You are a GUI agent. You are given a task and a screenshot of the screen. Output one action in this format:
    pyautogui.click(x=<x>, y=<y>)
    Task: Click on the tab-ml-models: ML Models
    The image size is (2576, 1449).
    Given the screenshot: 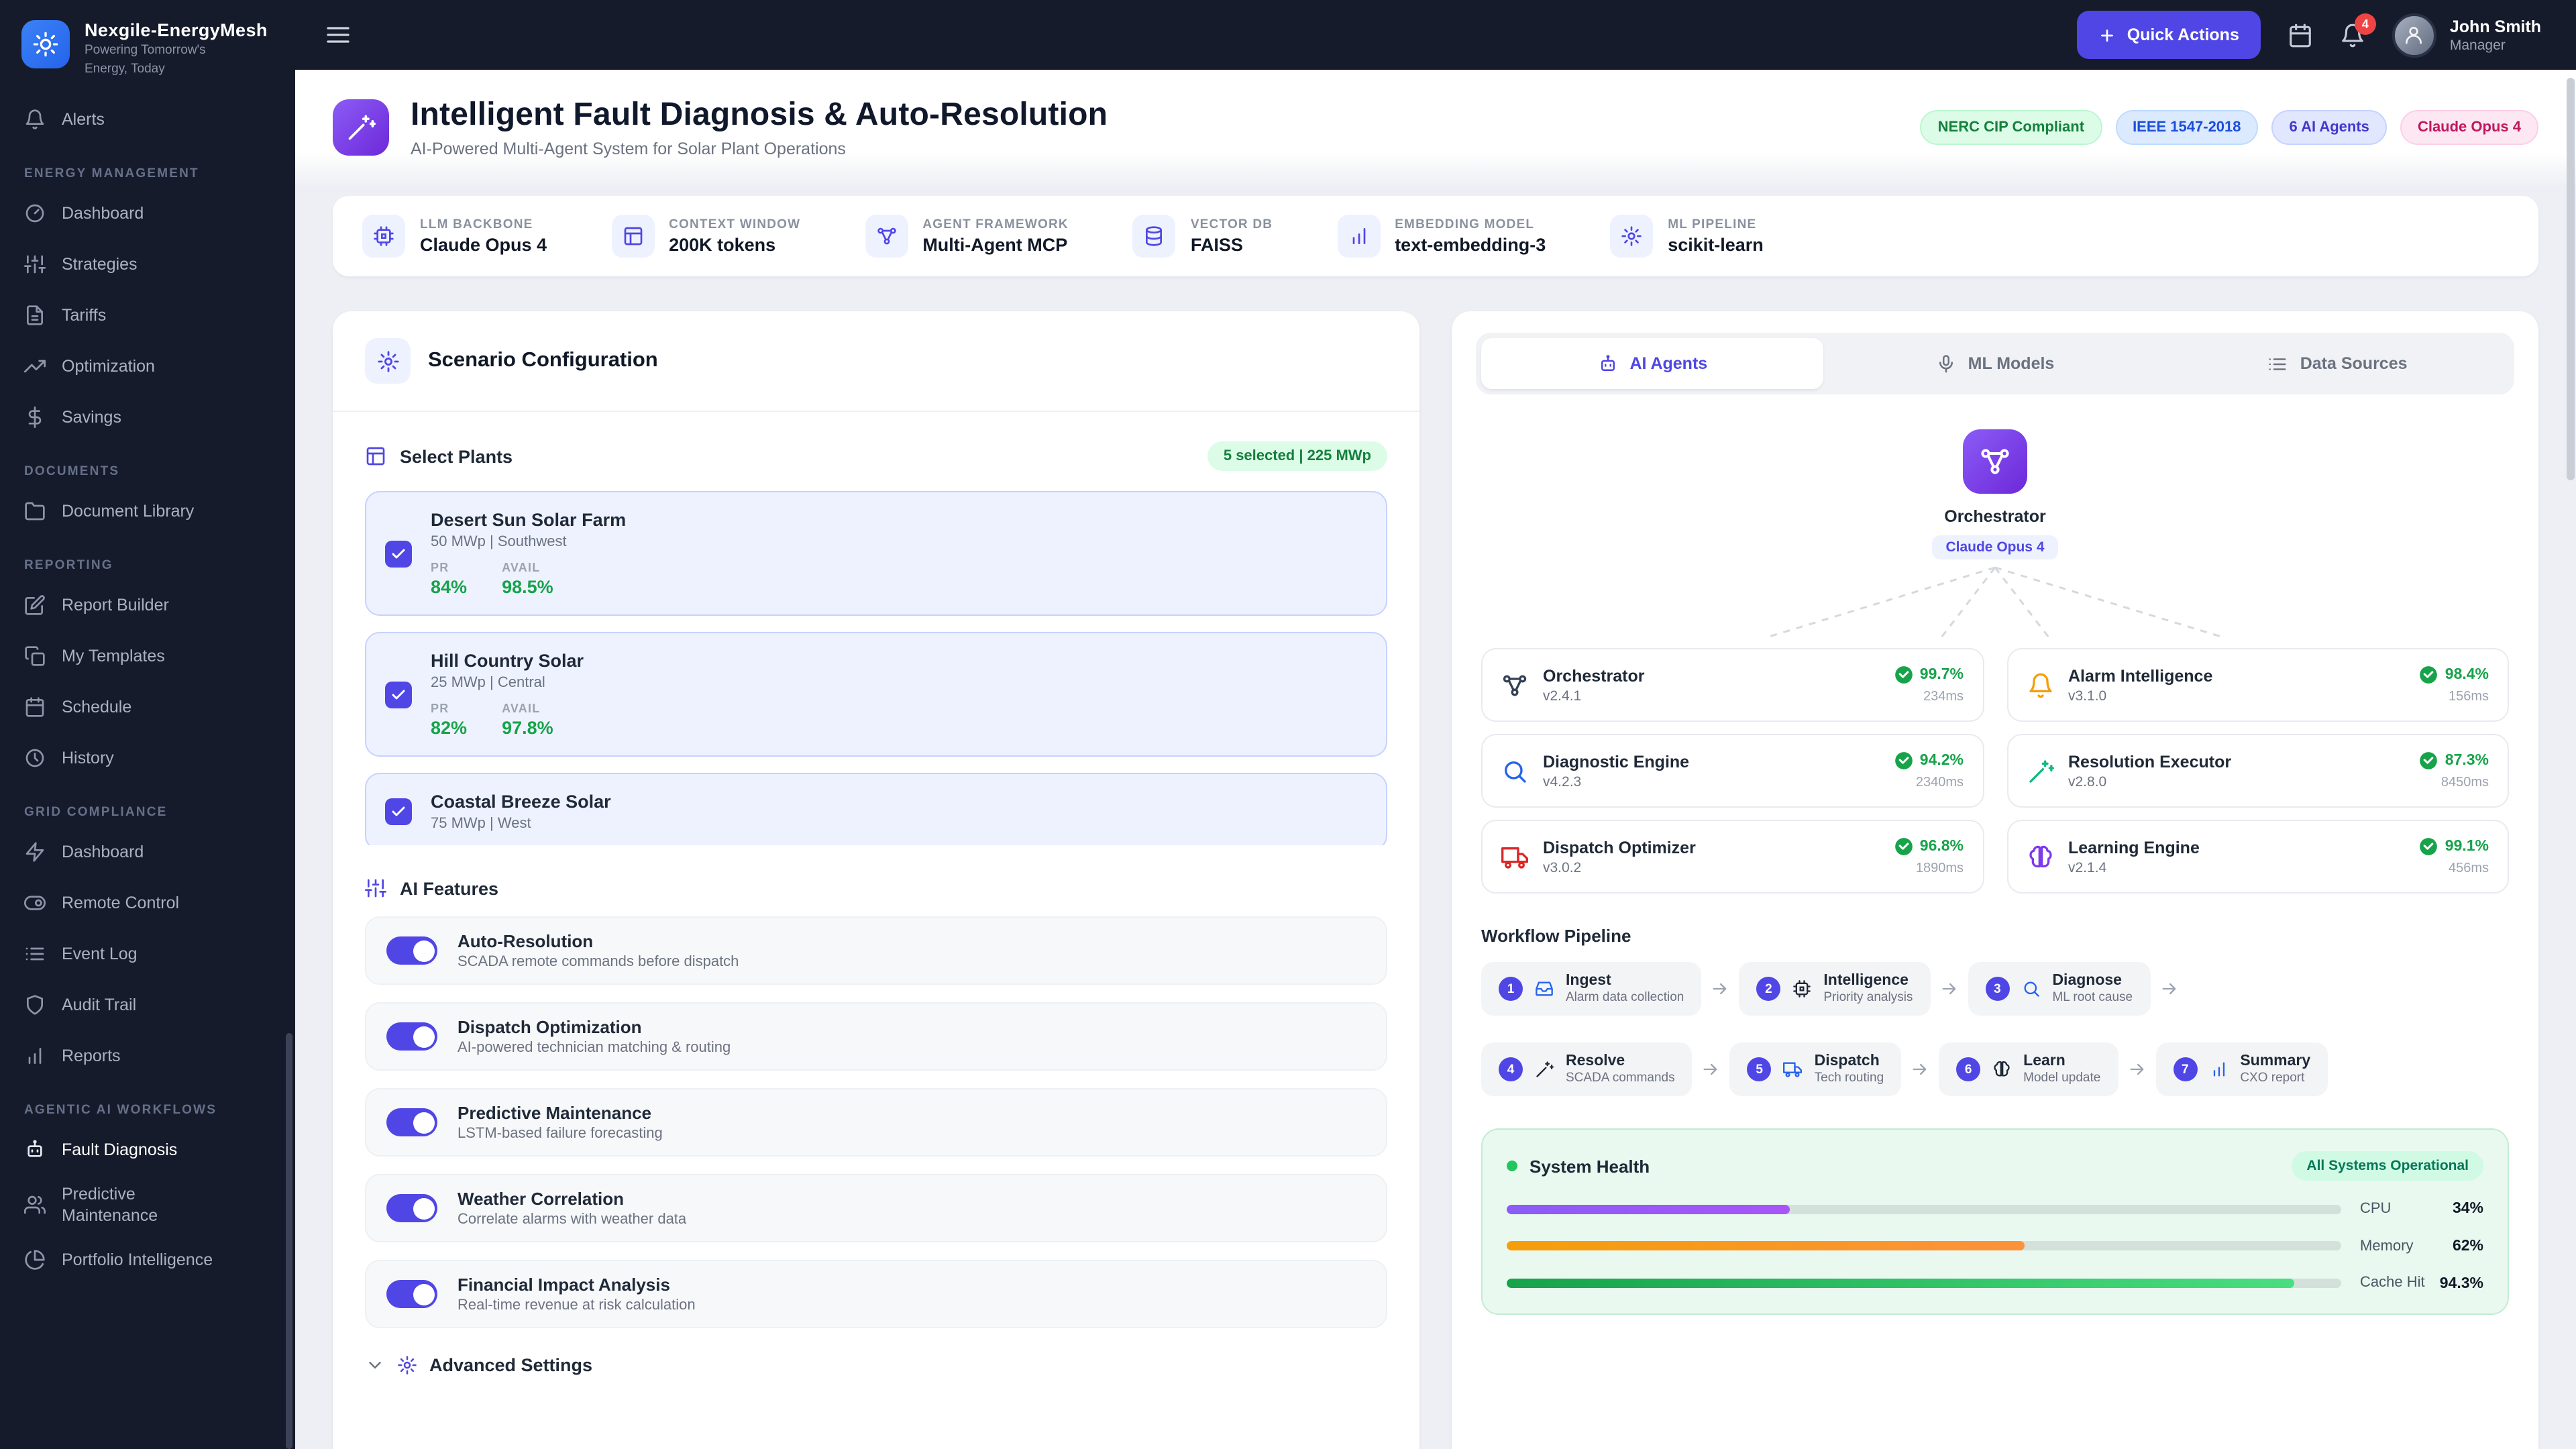 What is the action you would take?
    pyautogui.click(x=1995, y=363)
    